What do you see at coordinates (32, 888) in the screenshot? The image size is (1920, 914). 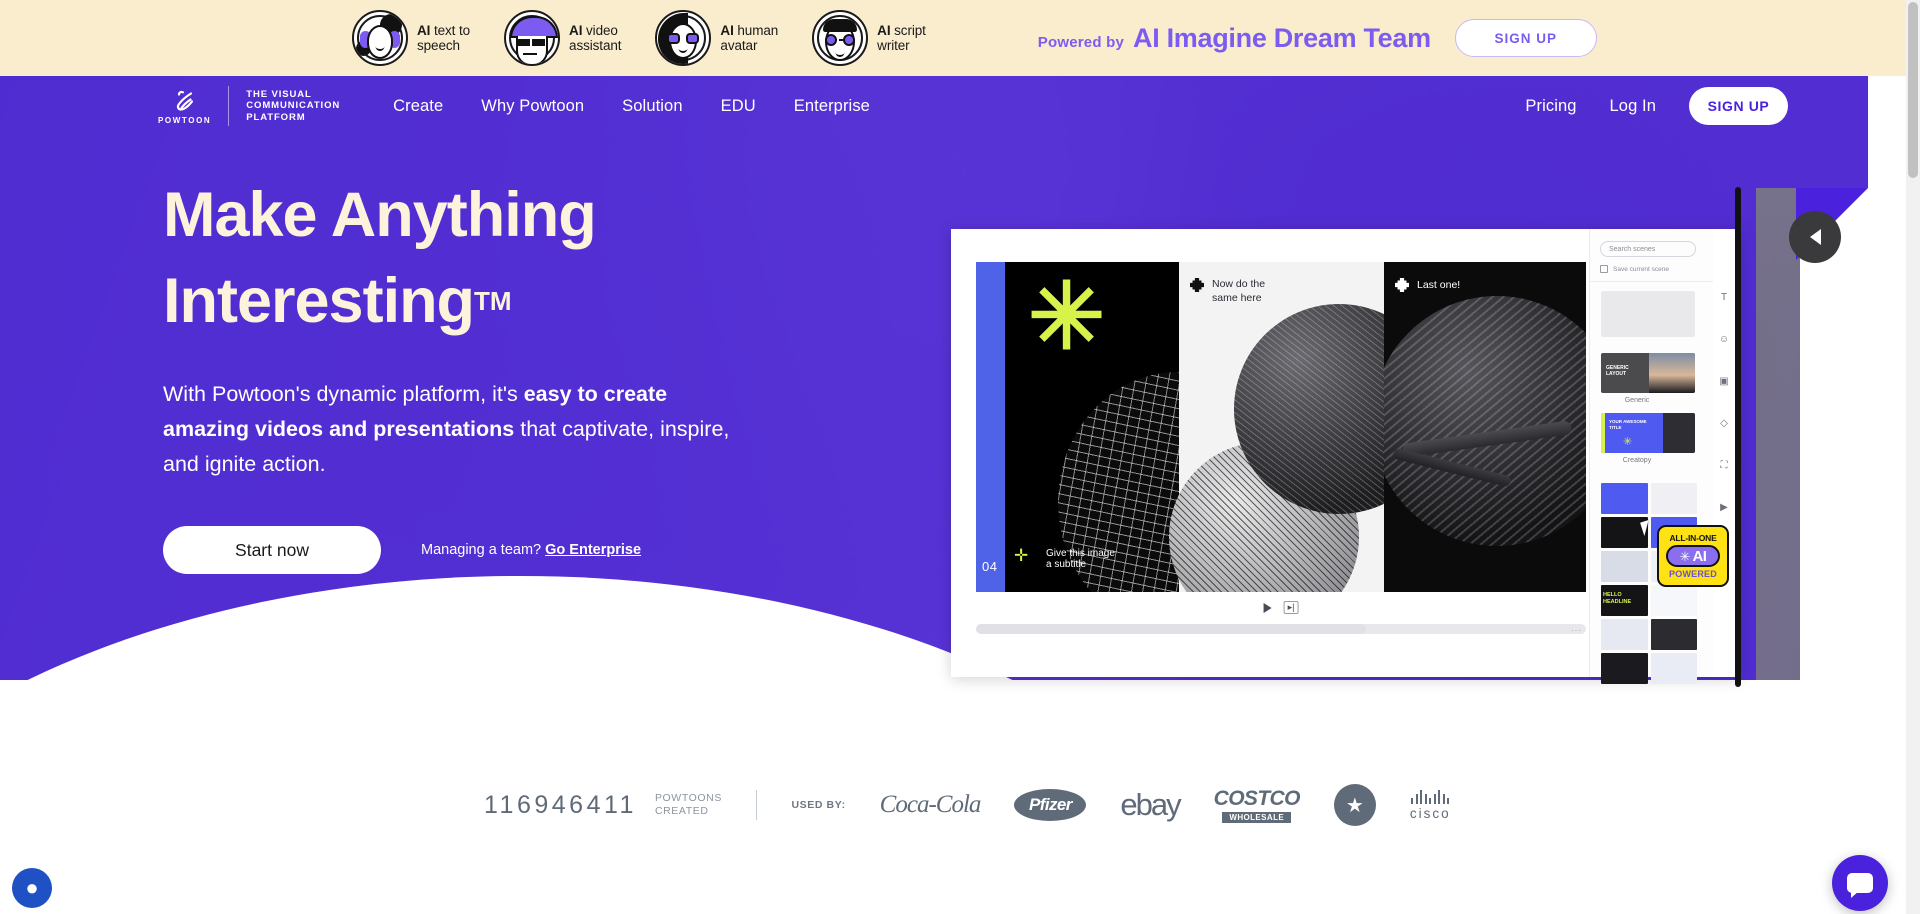 I see `accessibility-button: ●` at bounding box center [32, 888].